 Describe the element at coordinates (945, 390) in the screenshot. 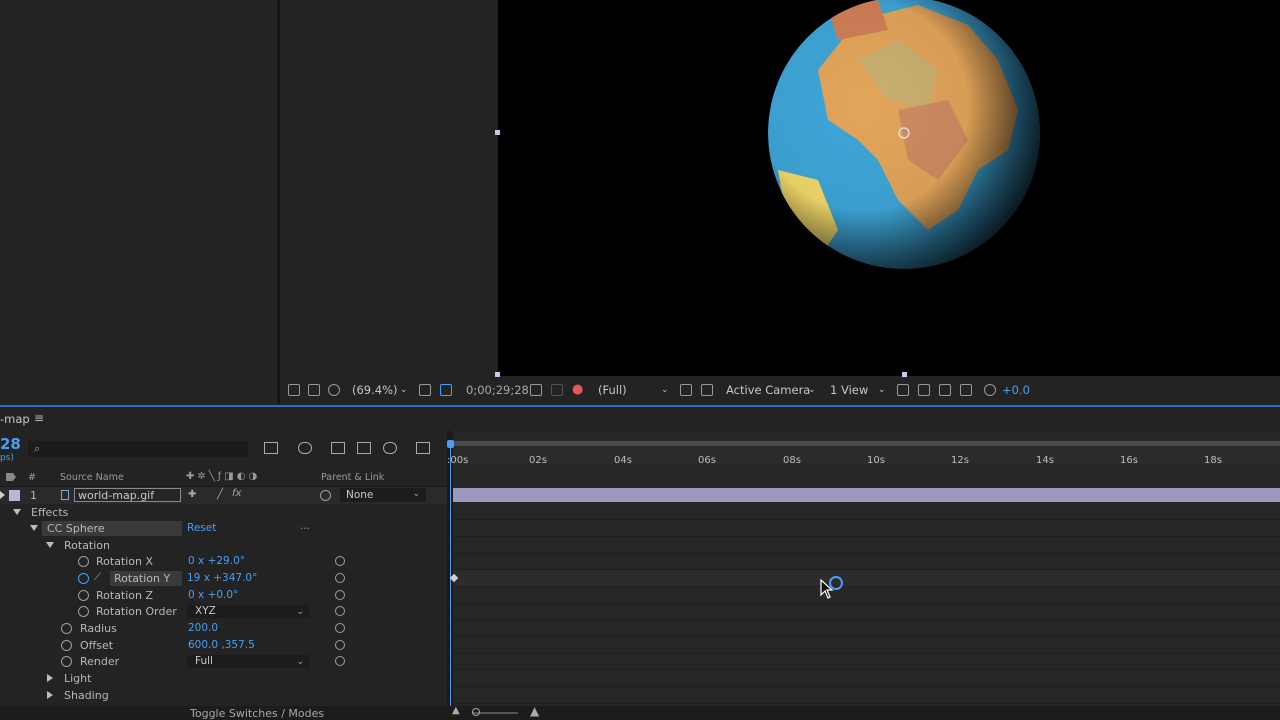

I see `timeline-icon` at that location.